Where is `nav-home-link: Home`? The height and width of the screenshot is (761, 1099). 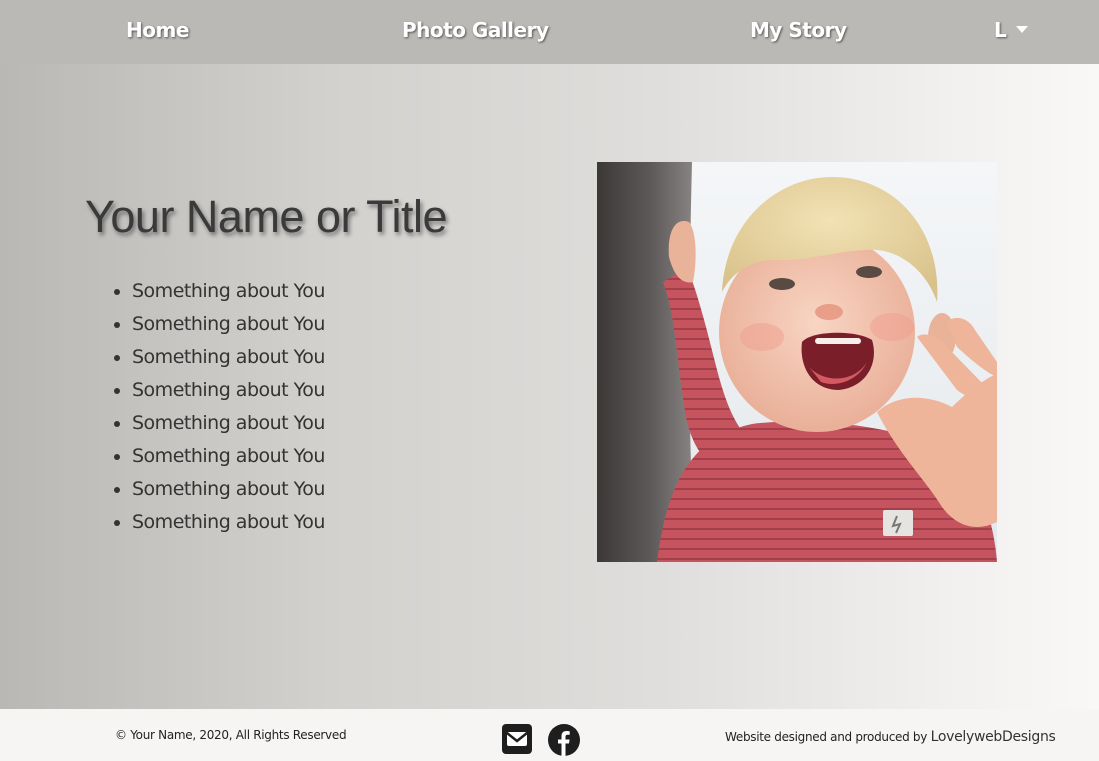
nav-home-link: Home is located at coordinates (157, 30).